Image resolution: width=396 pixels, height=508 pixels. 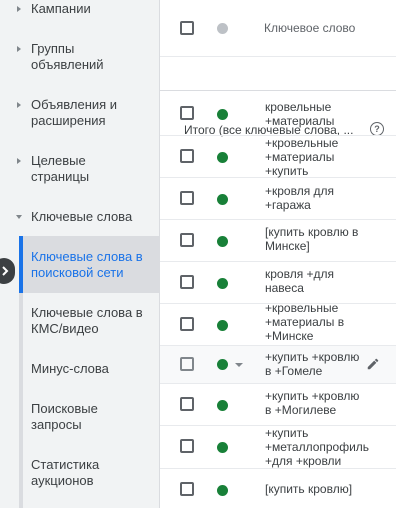 I want to click on sidebar-item-landing-pages: Целевые страницы, so click(x=79, y=169).